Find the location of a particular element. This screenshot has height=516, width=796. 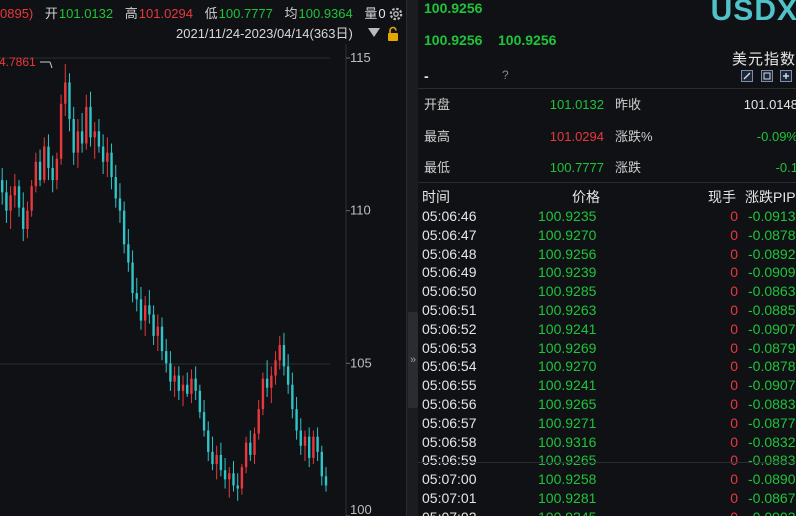

trade-row: 05:06:58 100.9316 0 -0.0832 is located at coordinates (607, 442).